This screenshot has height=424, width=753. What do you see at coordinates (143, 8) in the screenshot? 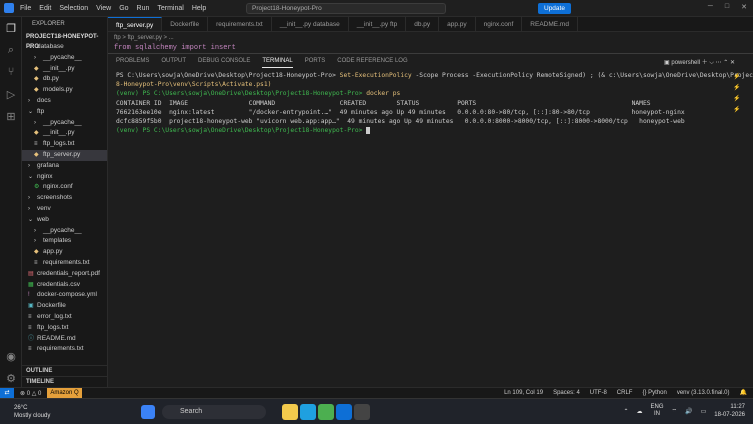
I see `menu-item-run: Run` at bounding box center [143, 8].